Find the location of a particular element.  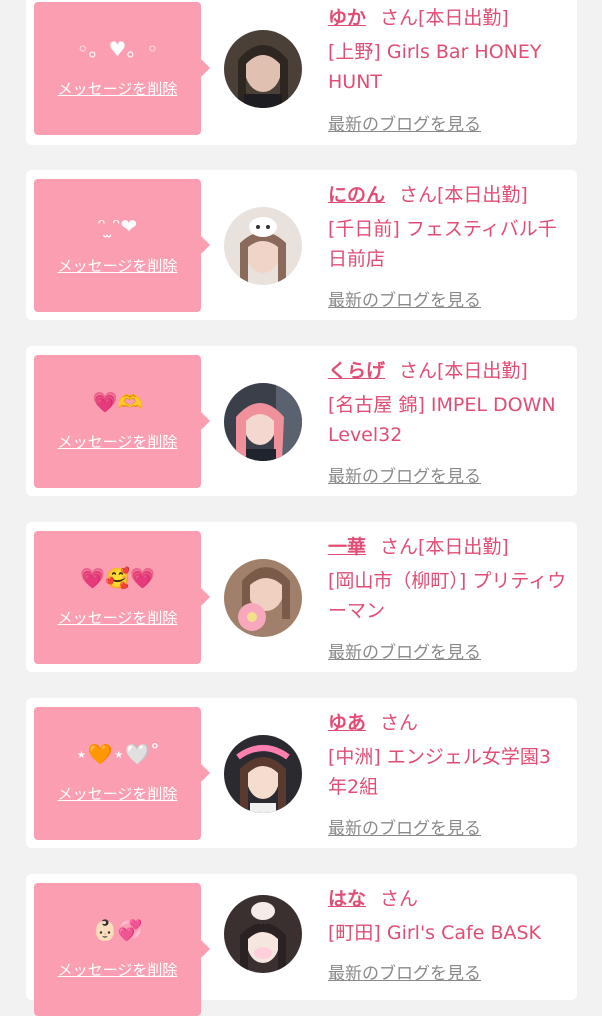

message-emoji: 💗🥰💗 is located at coordinates (117, 578).